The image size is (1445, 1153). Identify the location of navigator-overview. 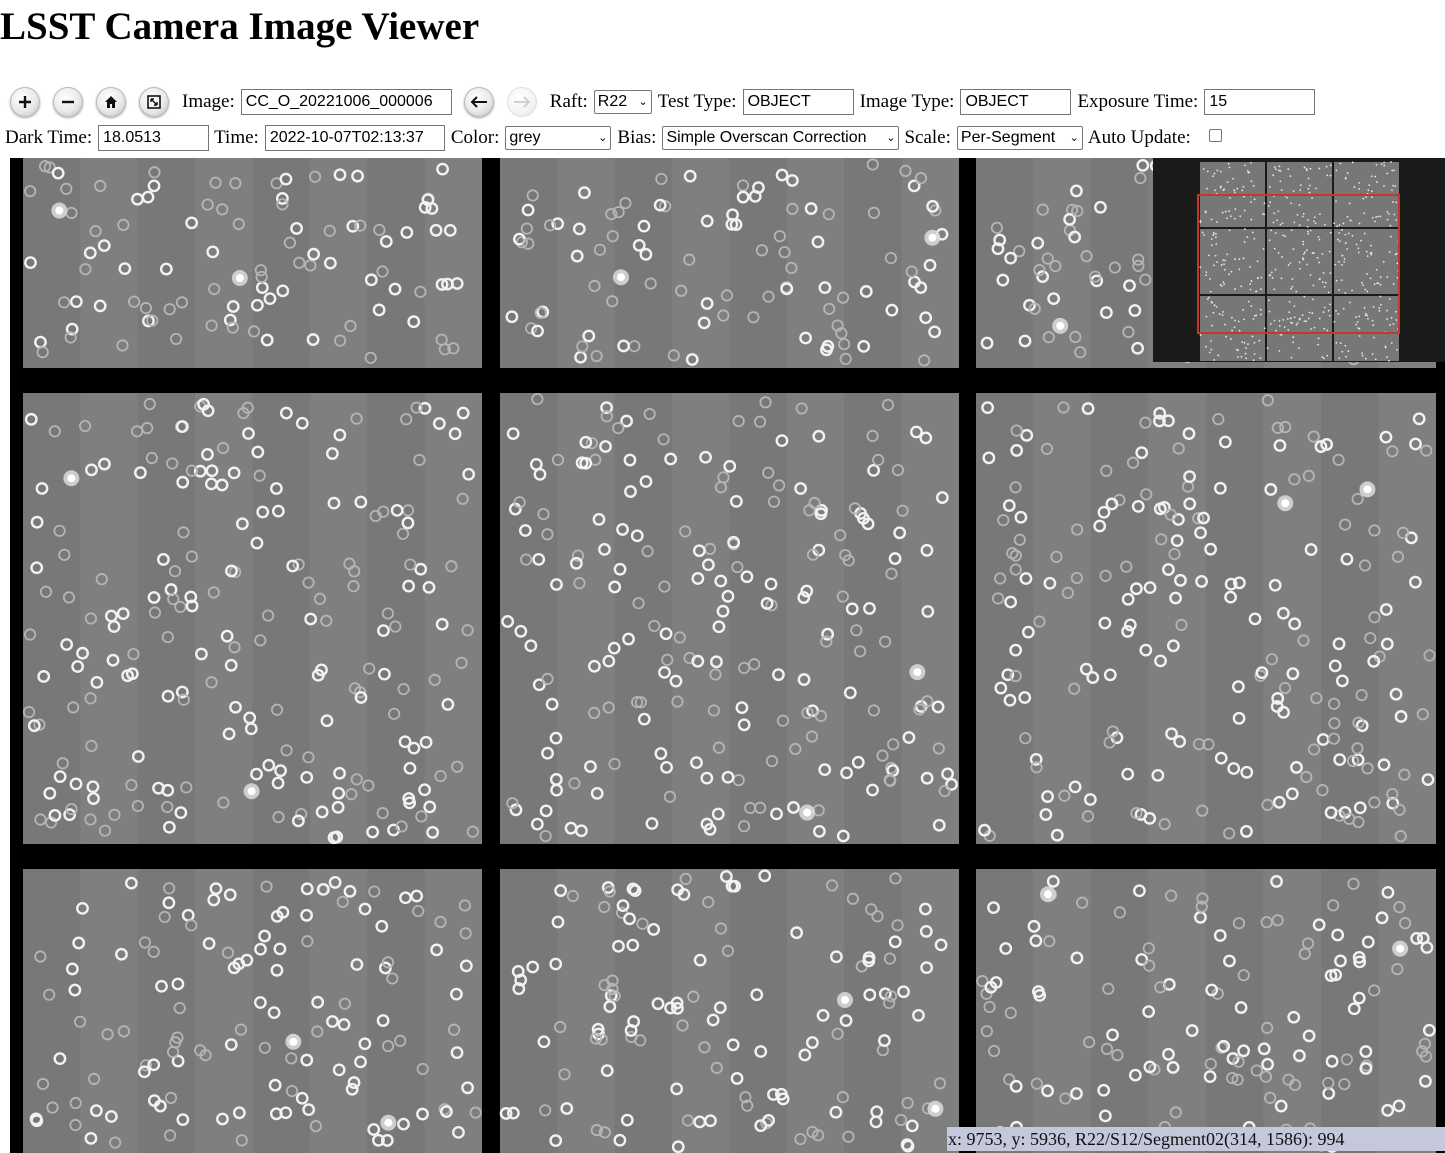
(1299, 260).